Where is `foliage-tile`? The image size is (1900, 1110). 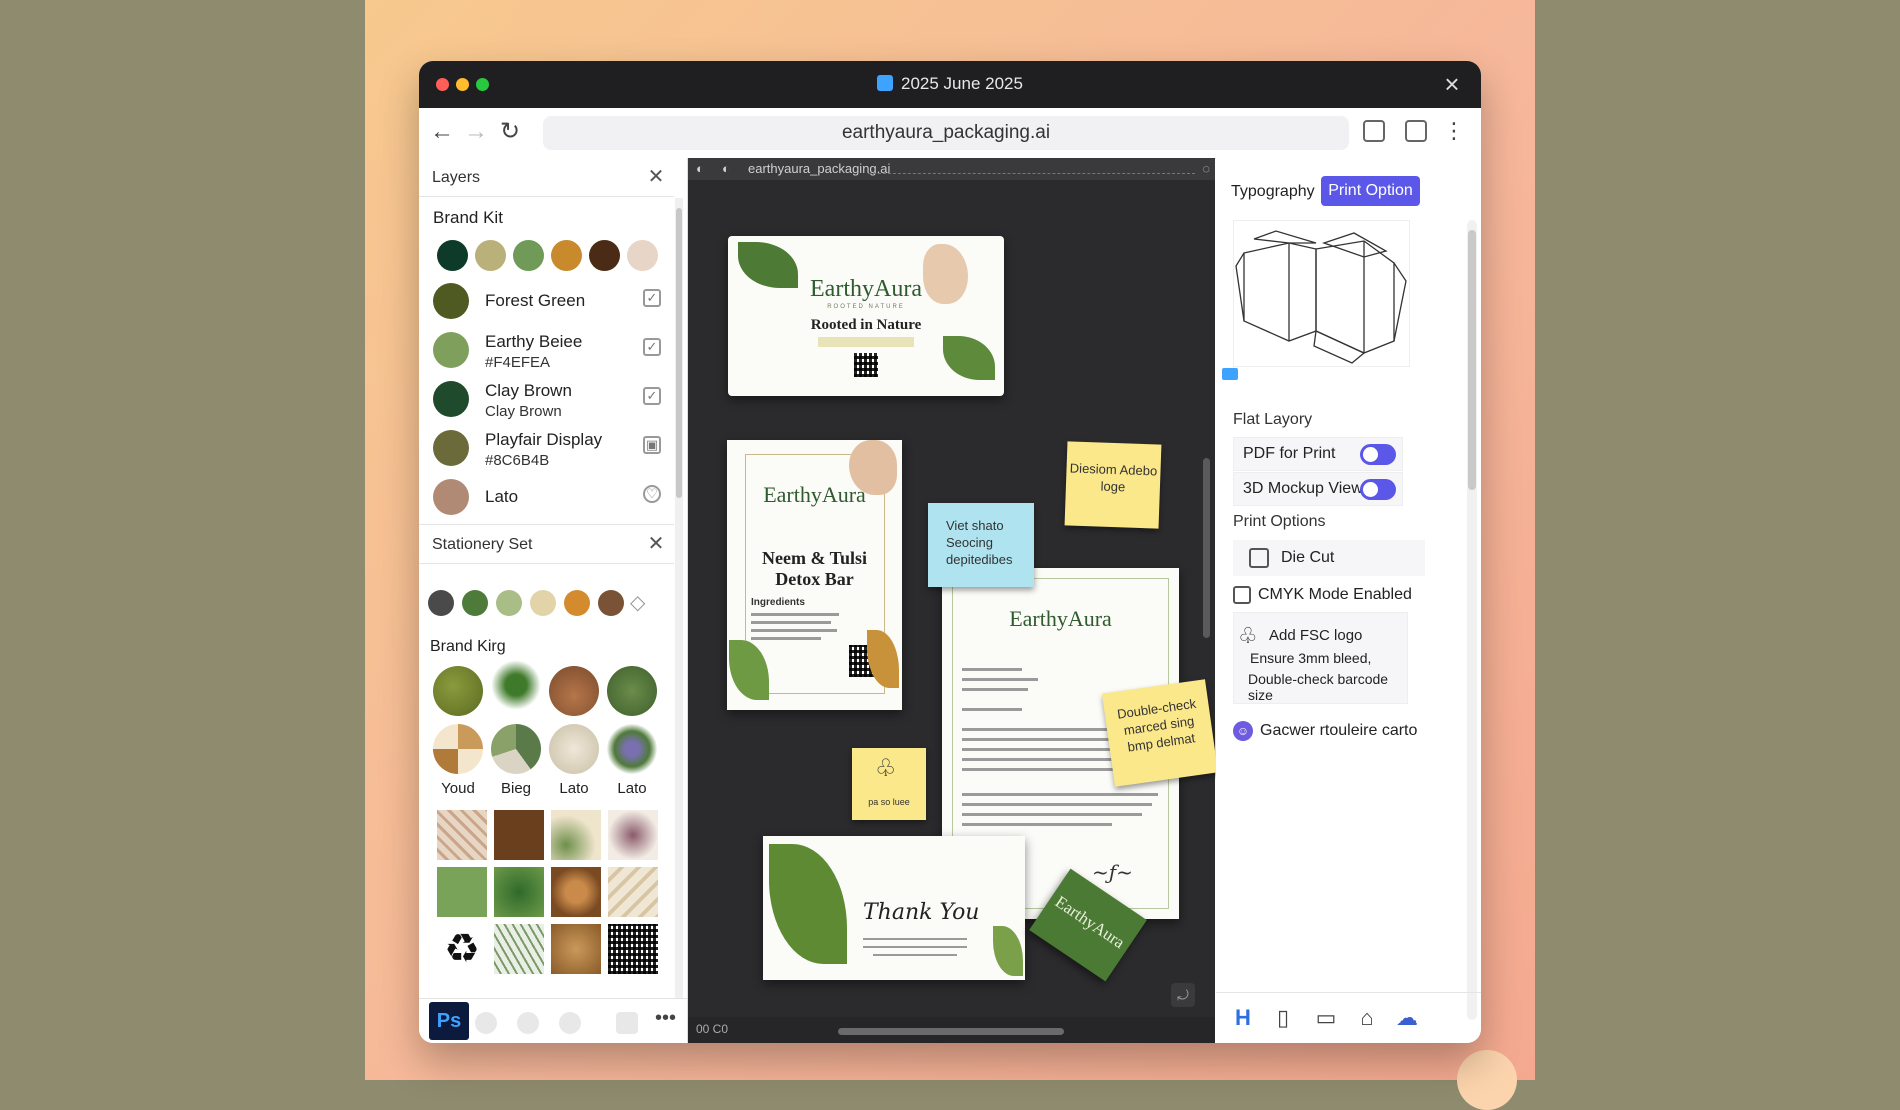 foliage-tile is located at coordinates (519, 892).